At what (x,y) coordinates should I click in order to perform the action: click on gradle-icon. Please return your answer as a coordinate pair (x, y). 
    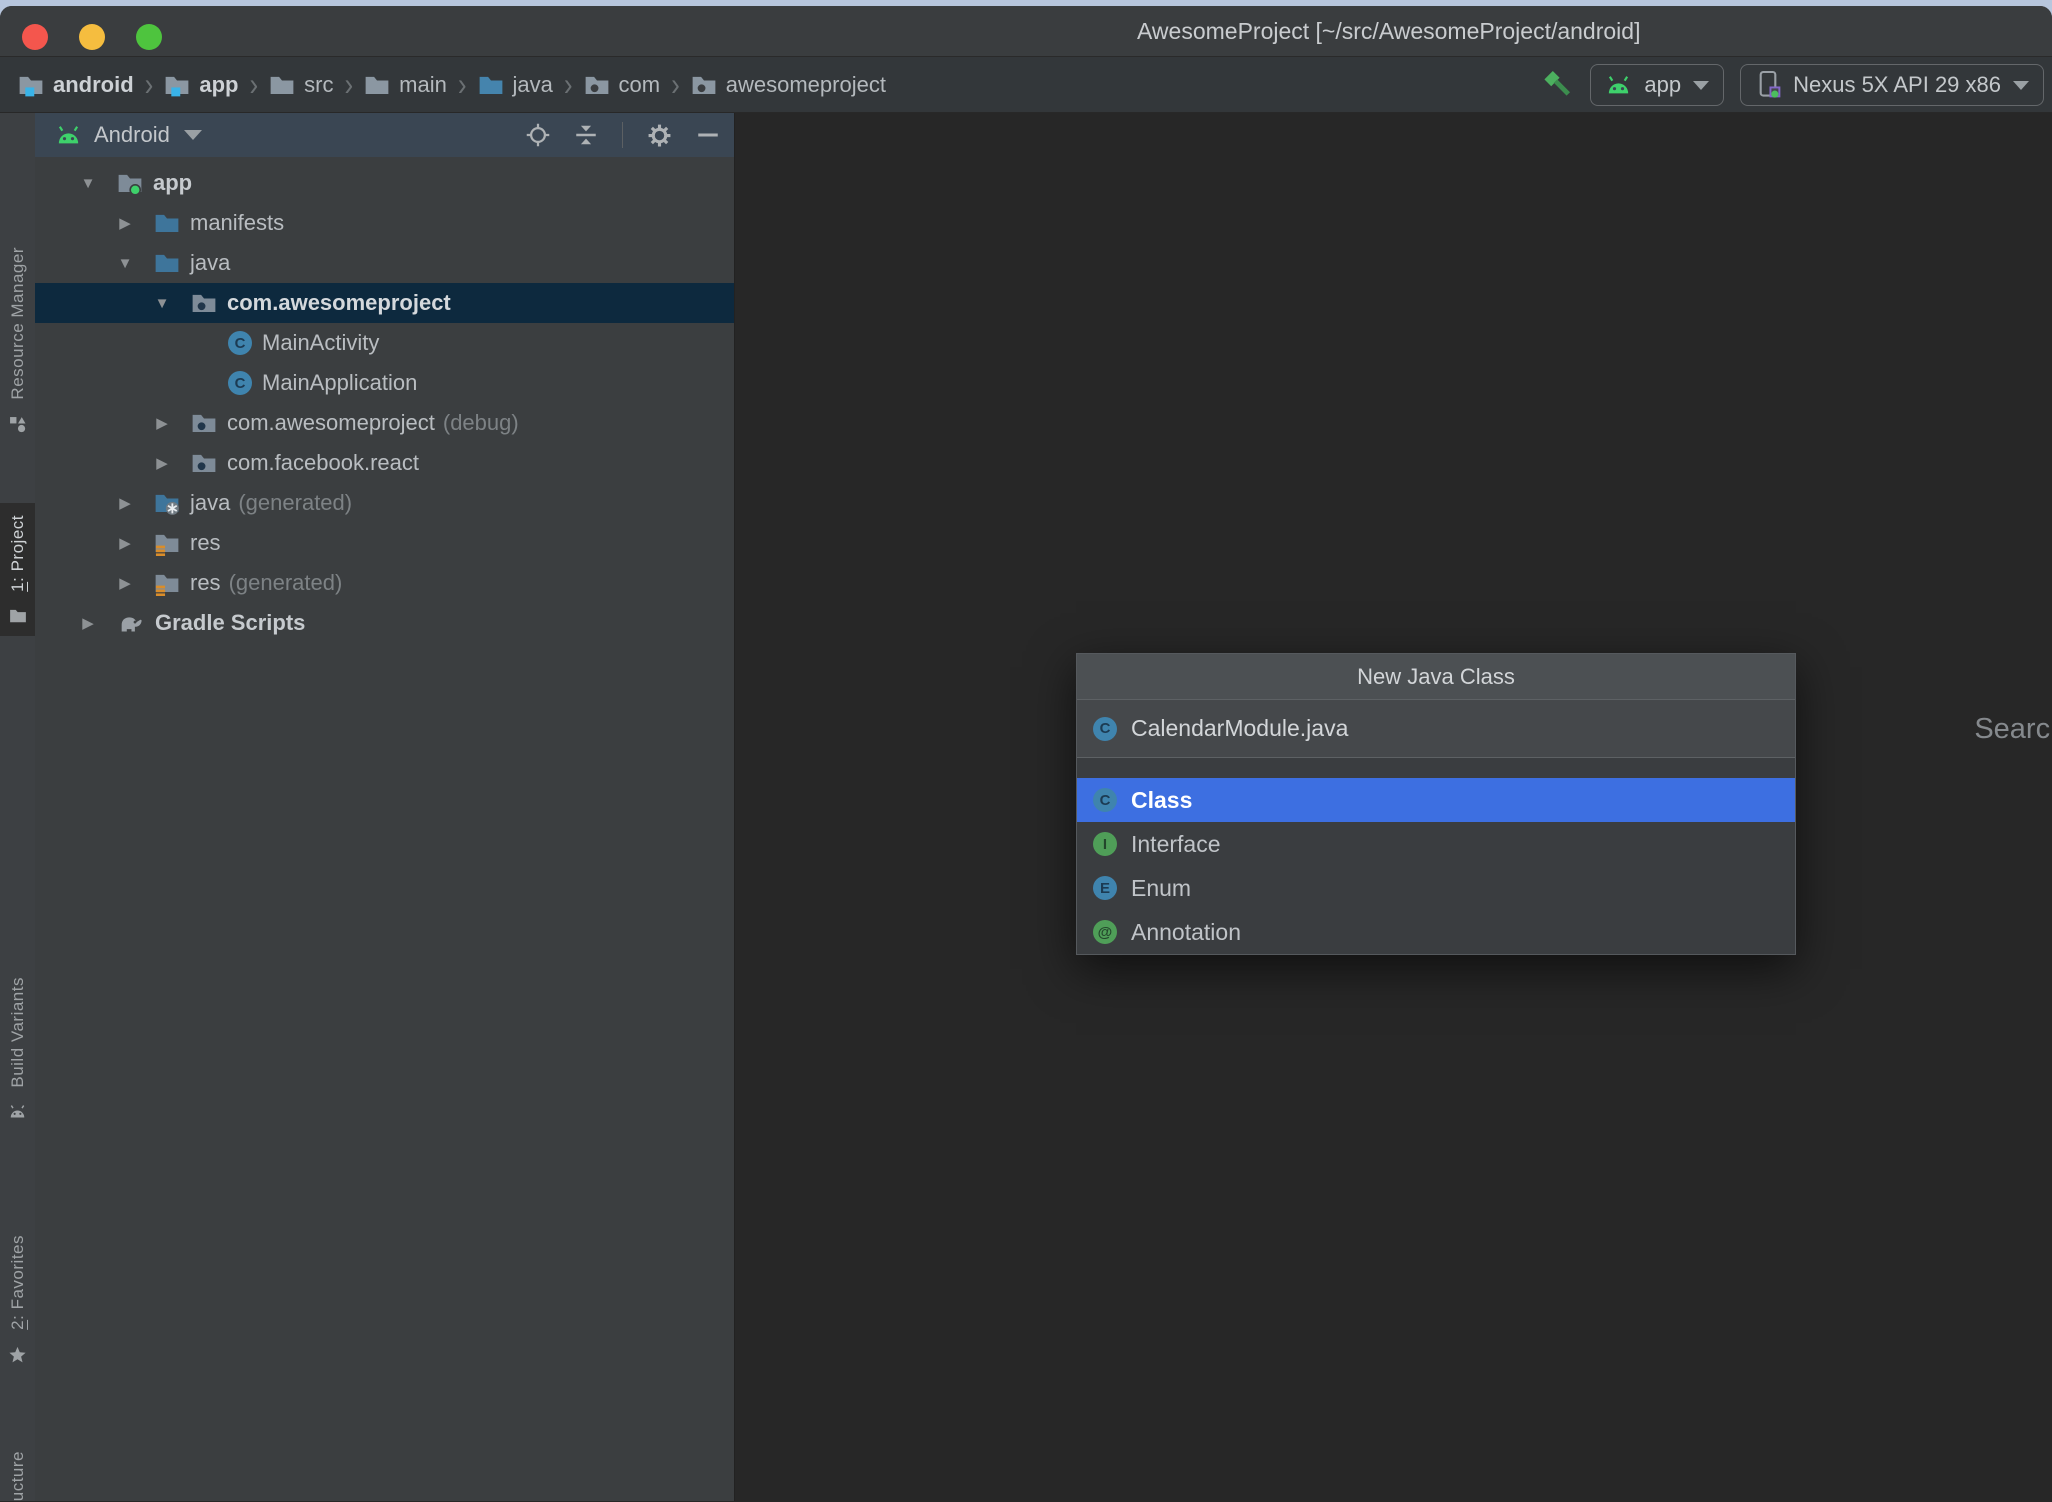
    Looking at the image, I should click on (131, 623).